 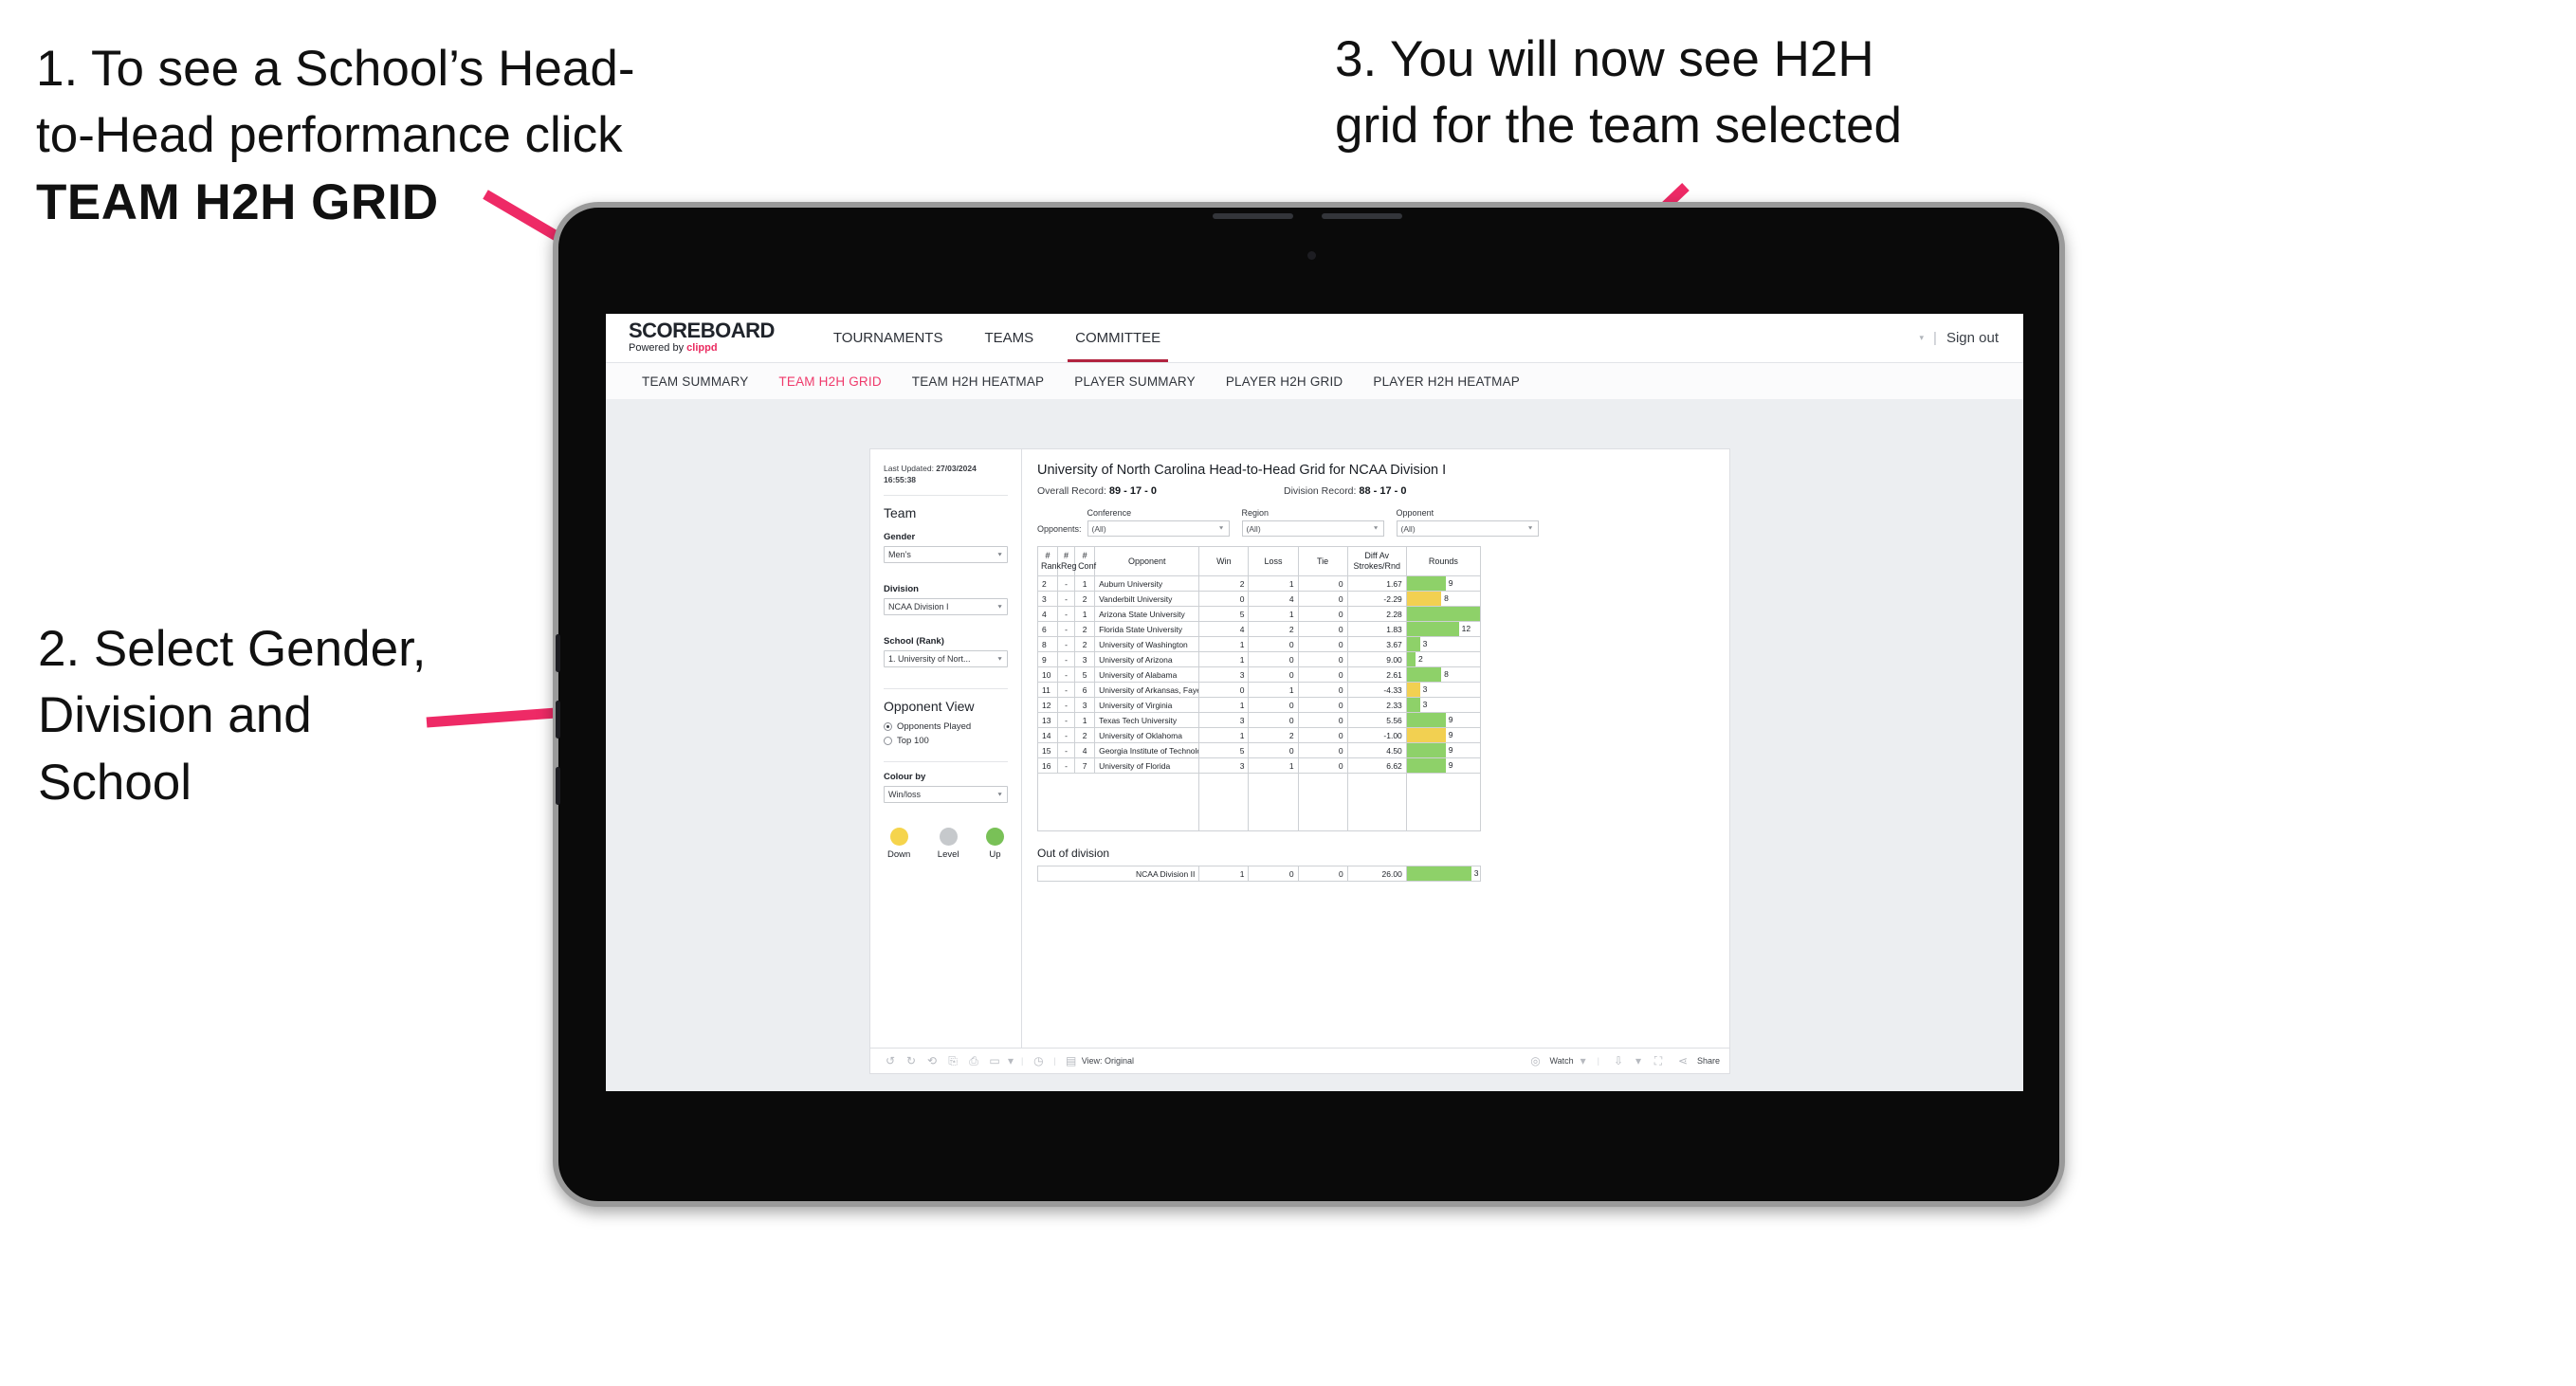 What do you see at coordinates (1376, 720) in the screenshot?
I see `cell-diff-av-strokes: 5.56` at bounding box center [1376, 720].